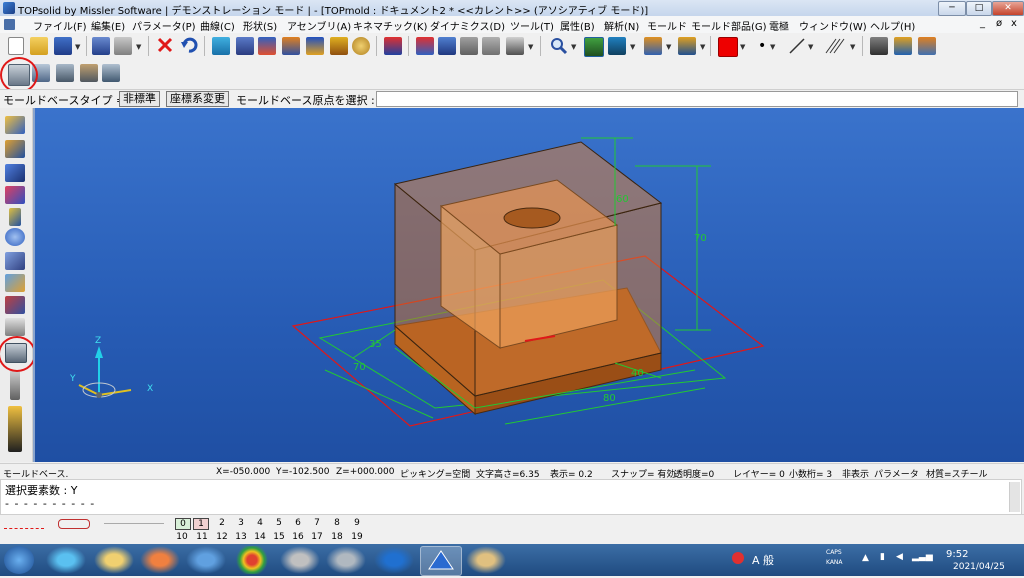  What do you see at coordinates (279, 537) in the screenshot?
I see `layer-15: 15` at bounding box center [279, 537].